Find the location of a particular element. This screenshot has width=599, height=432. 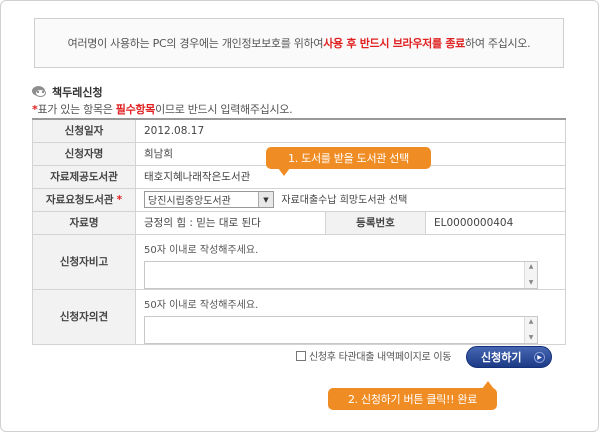

notice-text-before: 여러명이 사용하는 PC의 경우에는 개인정보보호를 위하여 is located at coordinates (195, 43).